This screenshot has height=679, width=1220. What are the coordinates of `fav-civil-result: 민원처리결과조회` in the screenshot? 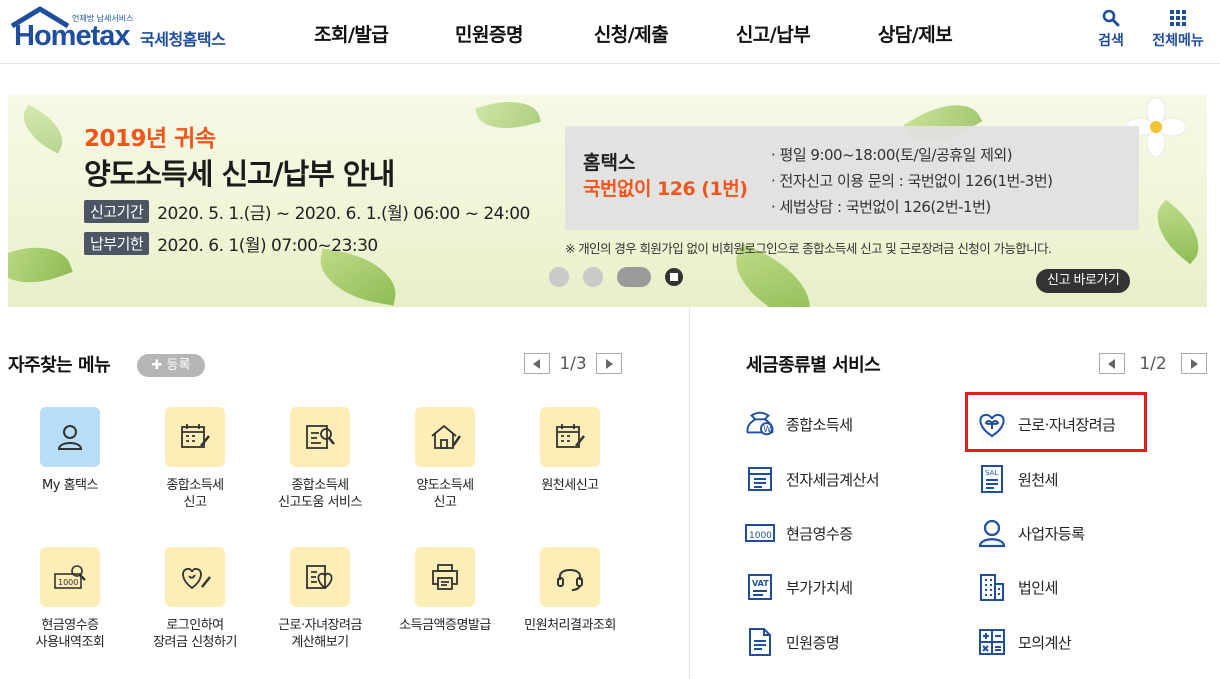 It's located at (570, 590).